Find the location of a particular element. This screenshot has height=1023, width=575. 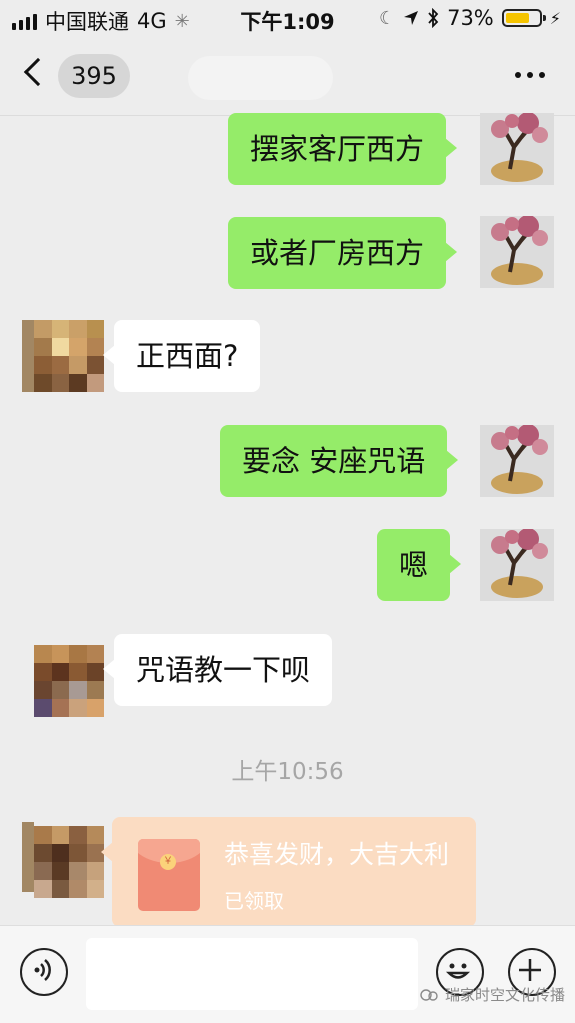

chat-input-bar is located at coordinates (287, 974).